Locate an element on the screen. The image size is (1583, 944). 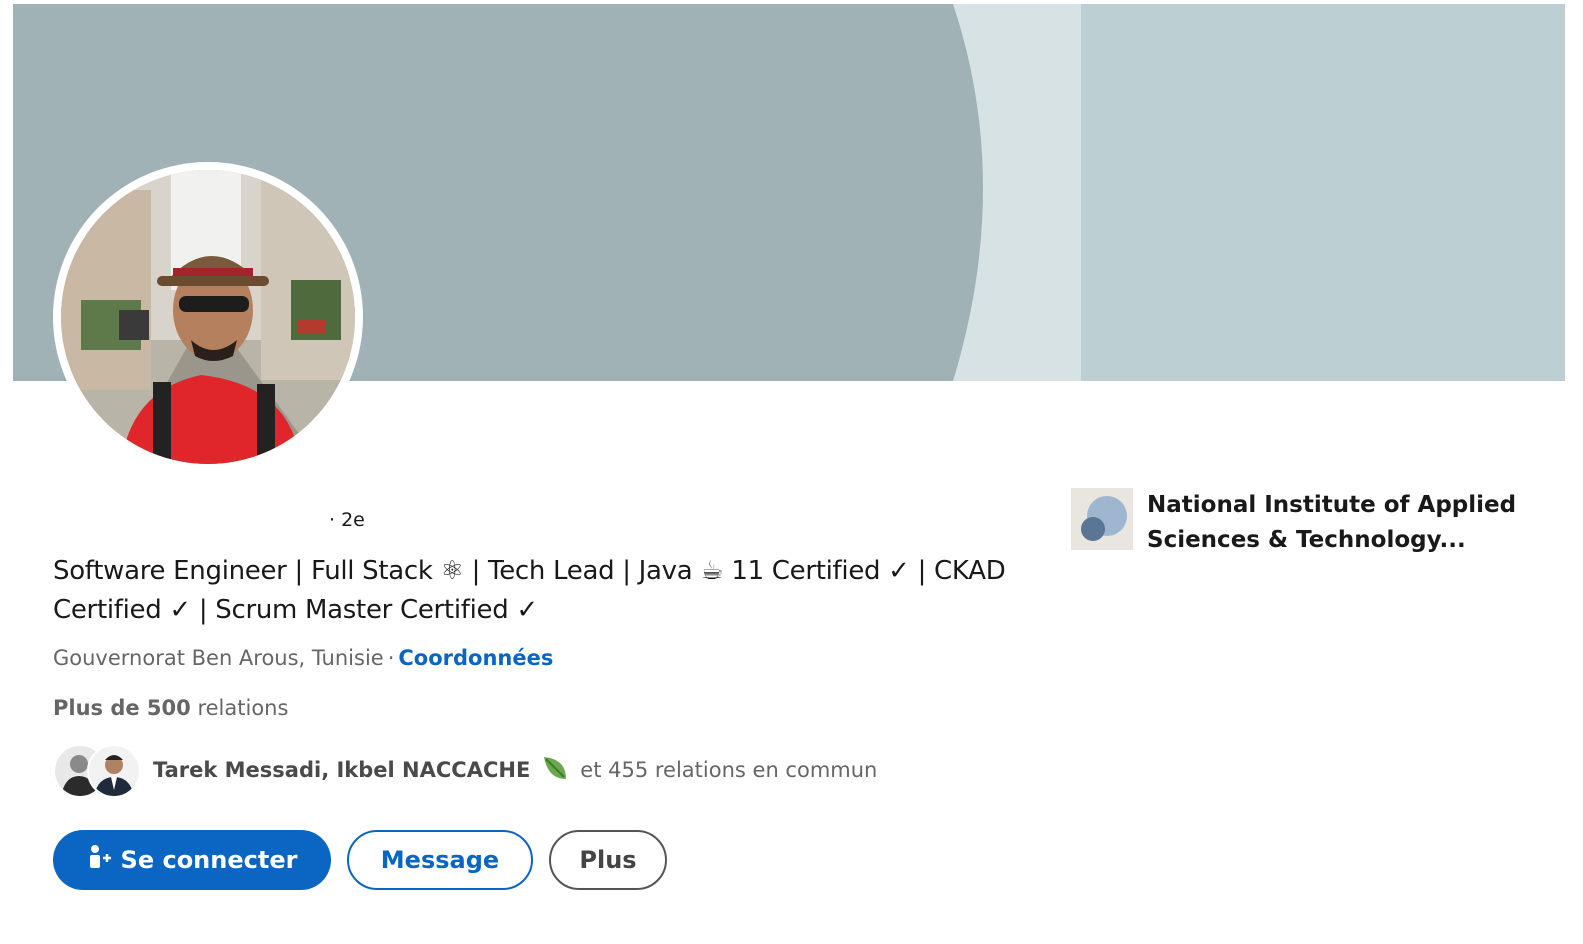
connection-degree: · 2e is located at coordinates (347, 520).